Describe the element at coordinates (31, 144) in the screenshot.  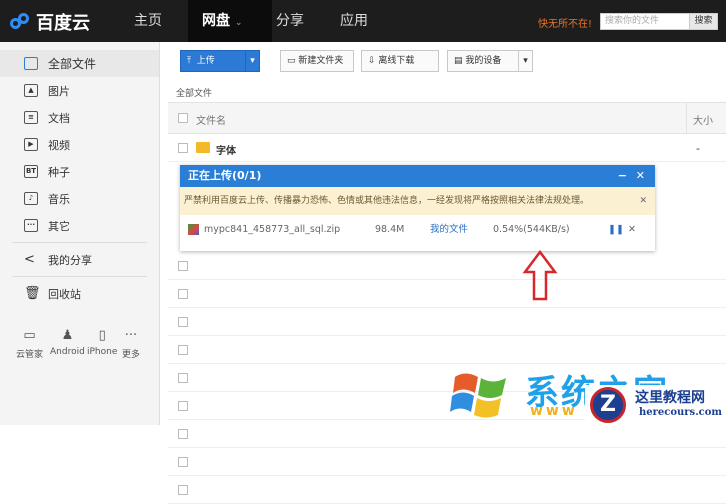
I see `video-icon: ▶` at that location.